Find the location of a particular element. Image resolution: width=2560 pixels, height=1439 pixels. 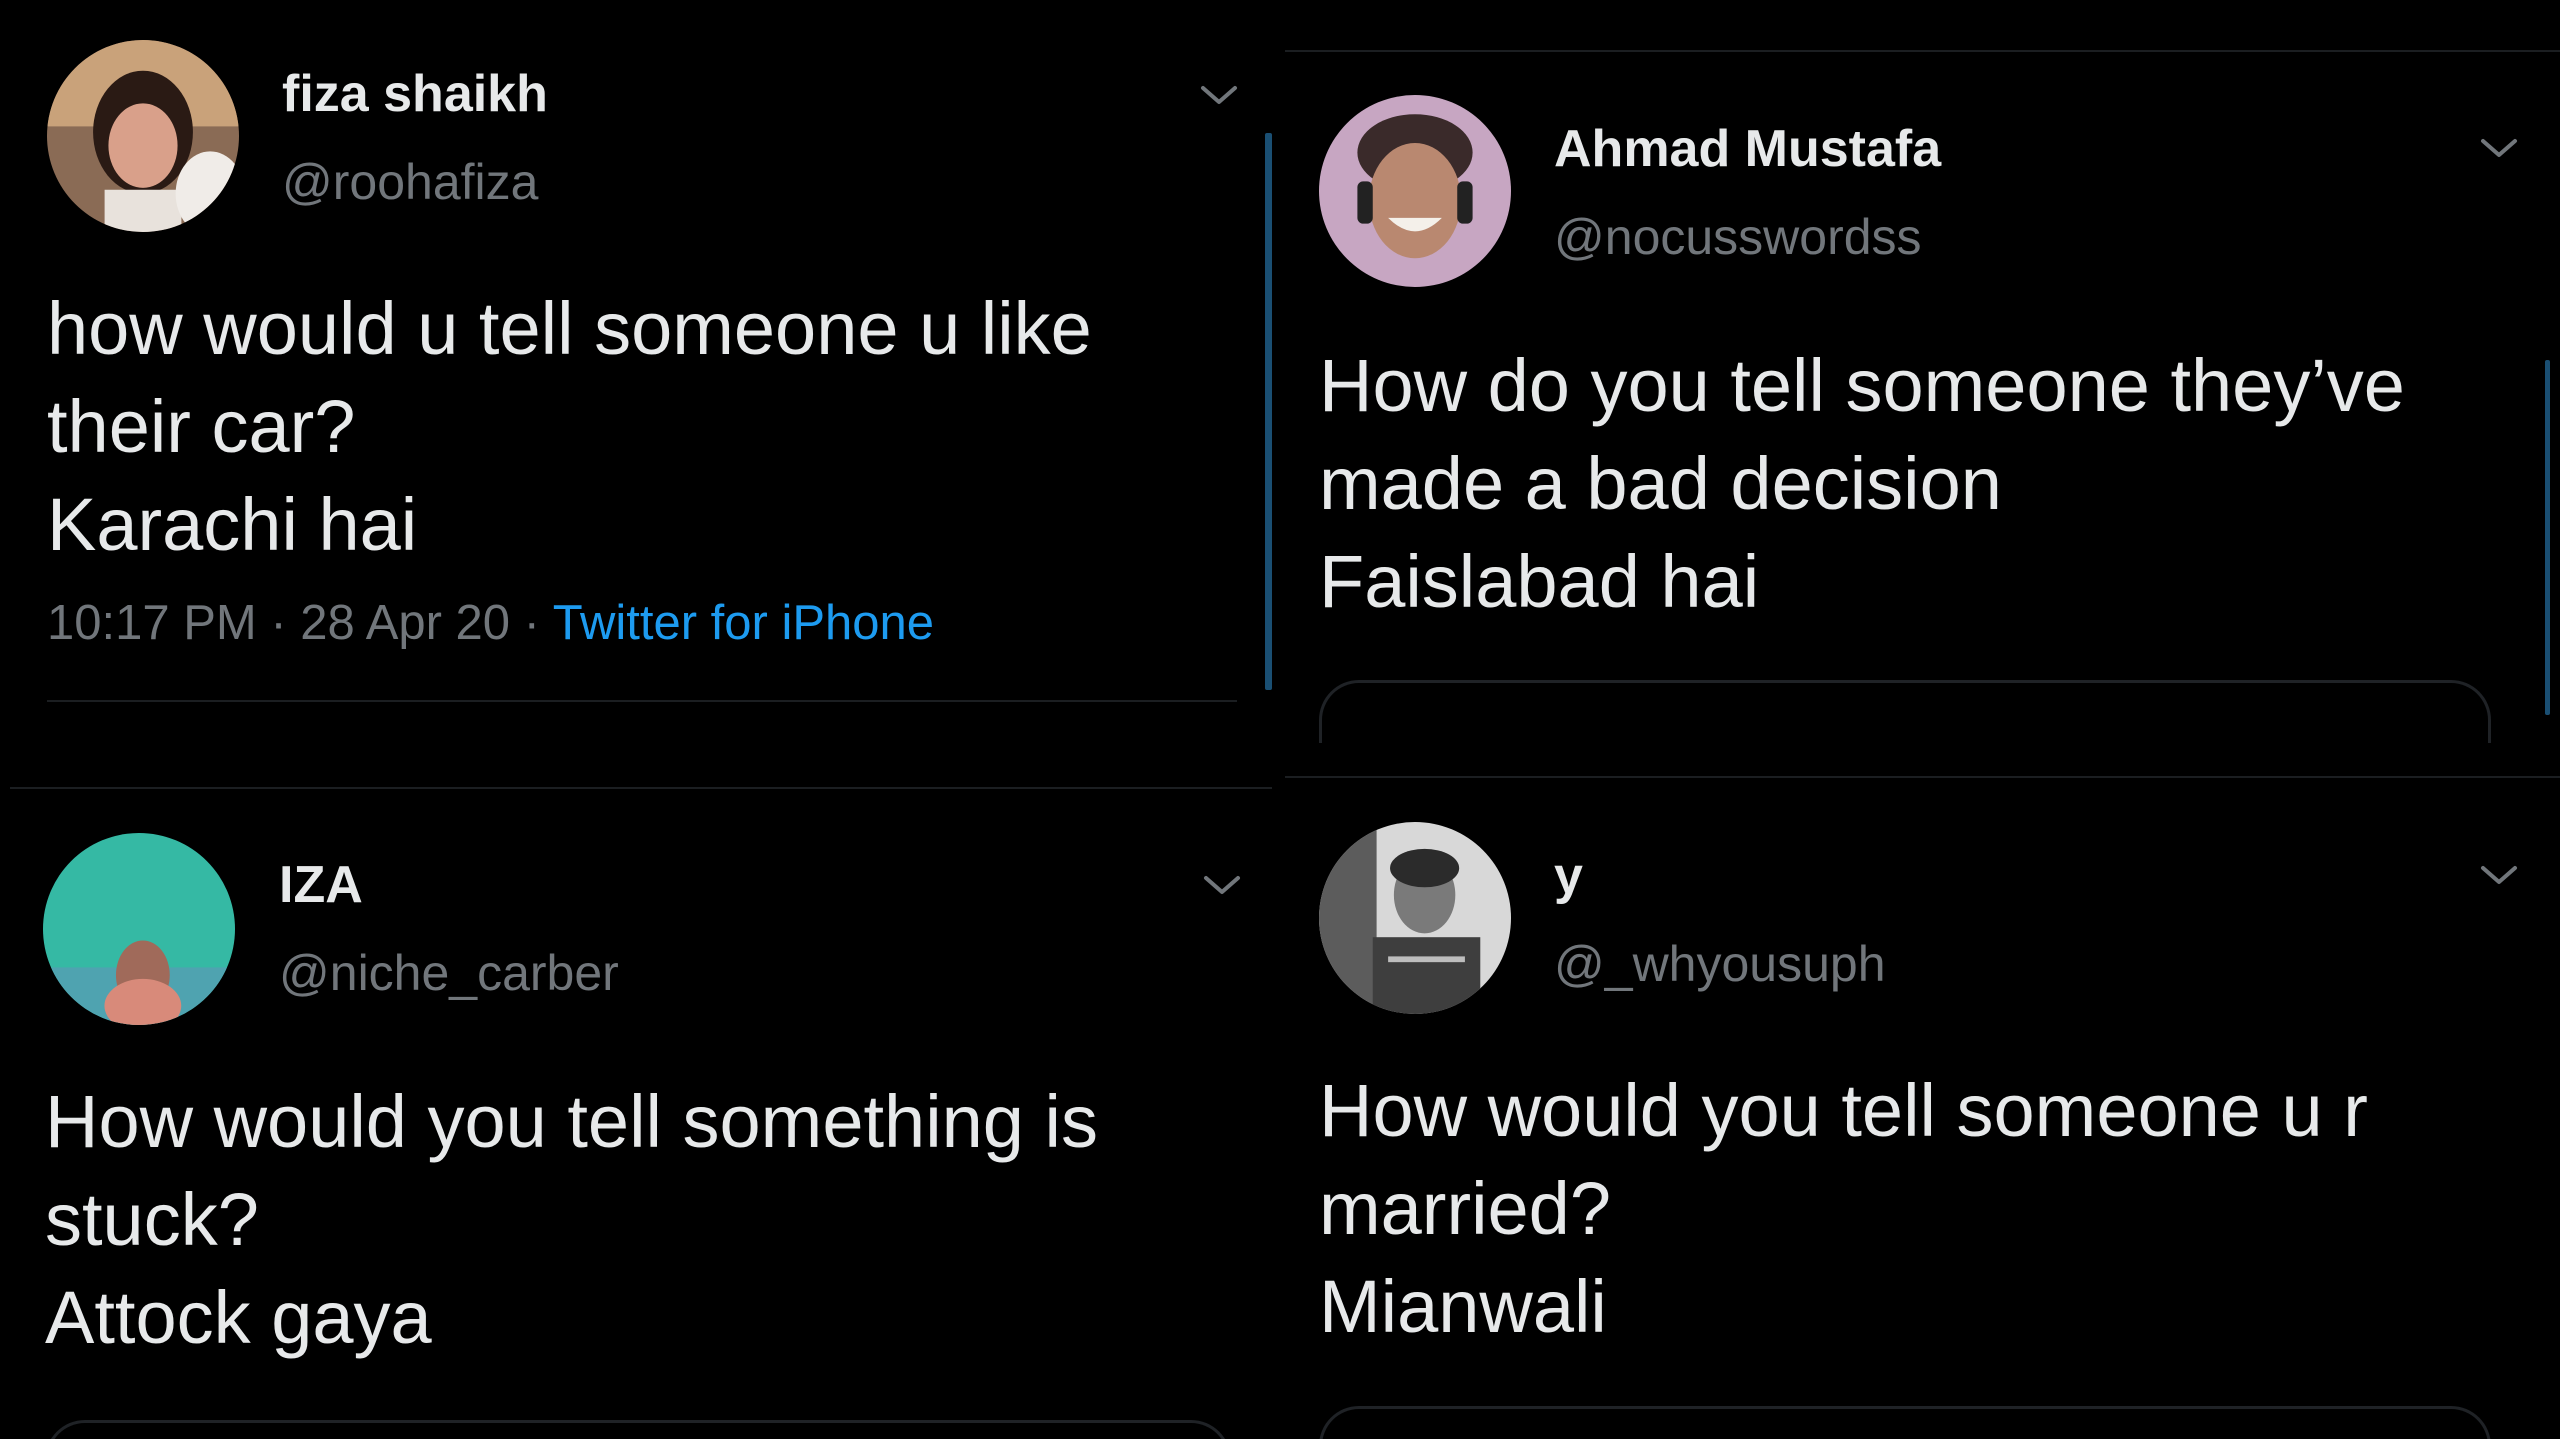

tweet-line: Karachi hai is located at coordinates (232, 524).